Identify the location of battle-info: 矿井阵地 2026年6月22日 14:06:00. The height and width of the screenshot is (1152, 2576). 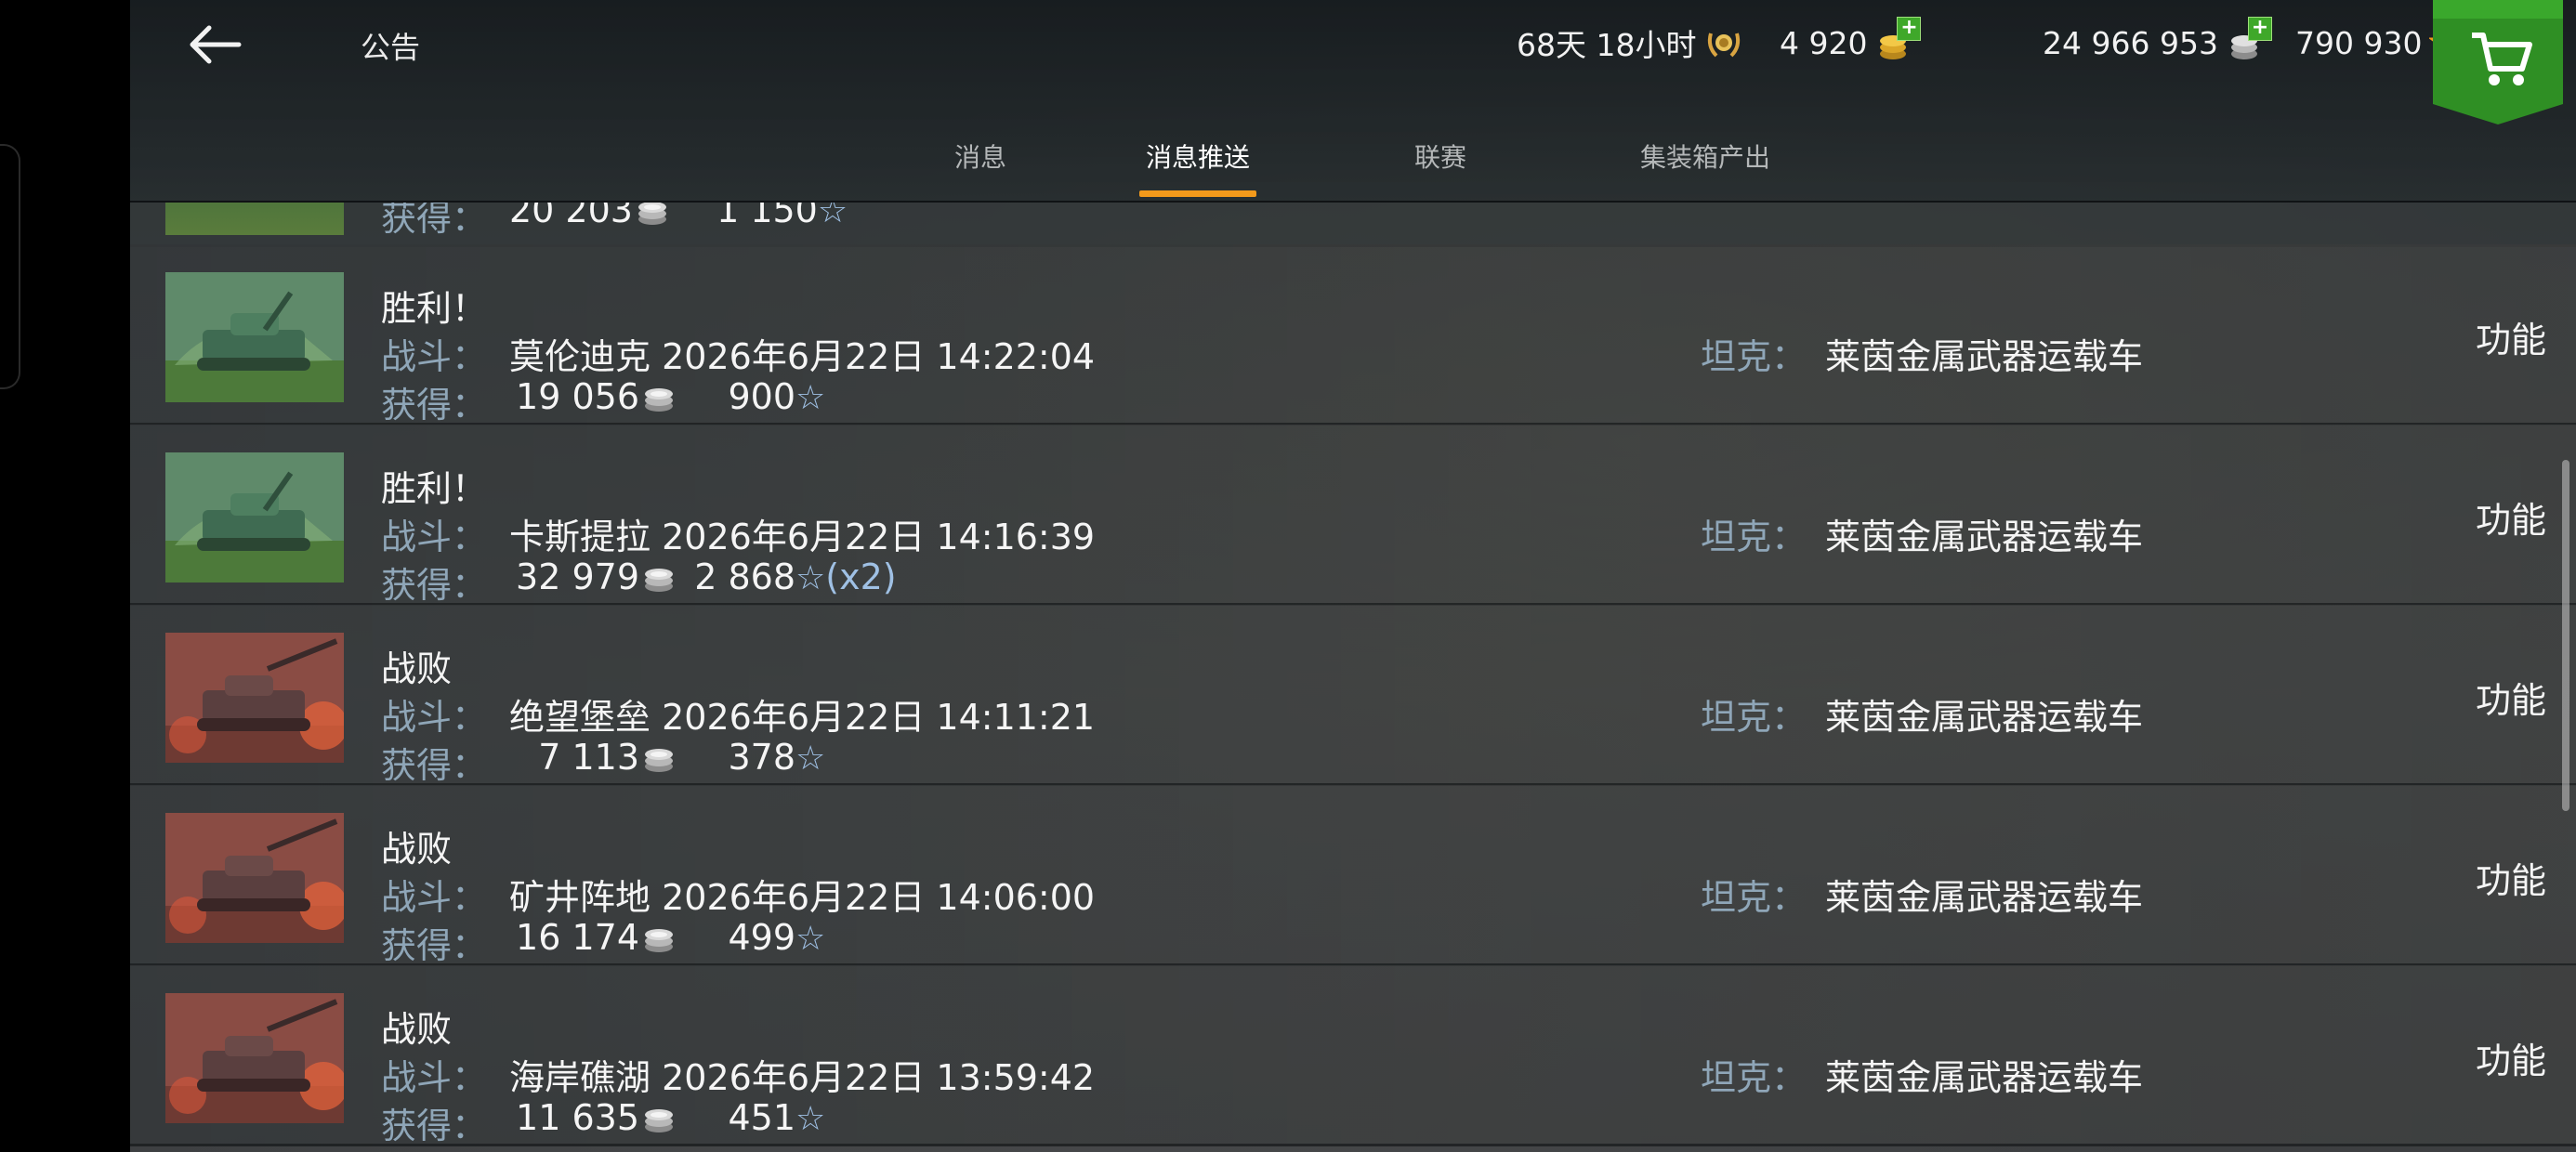
(802, 894).